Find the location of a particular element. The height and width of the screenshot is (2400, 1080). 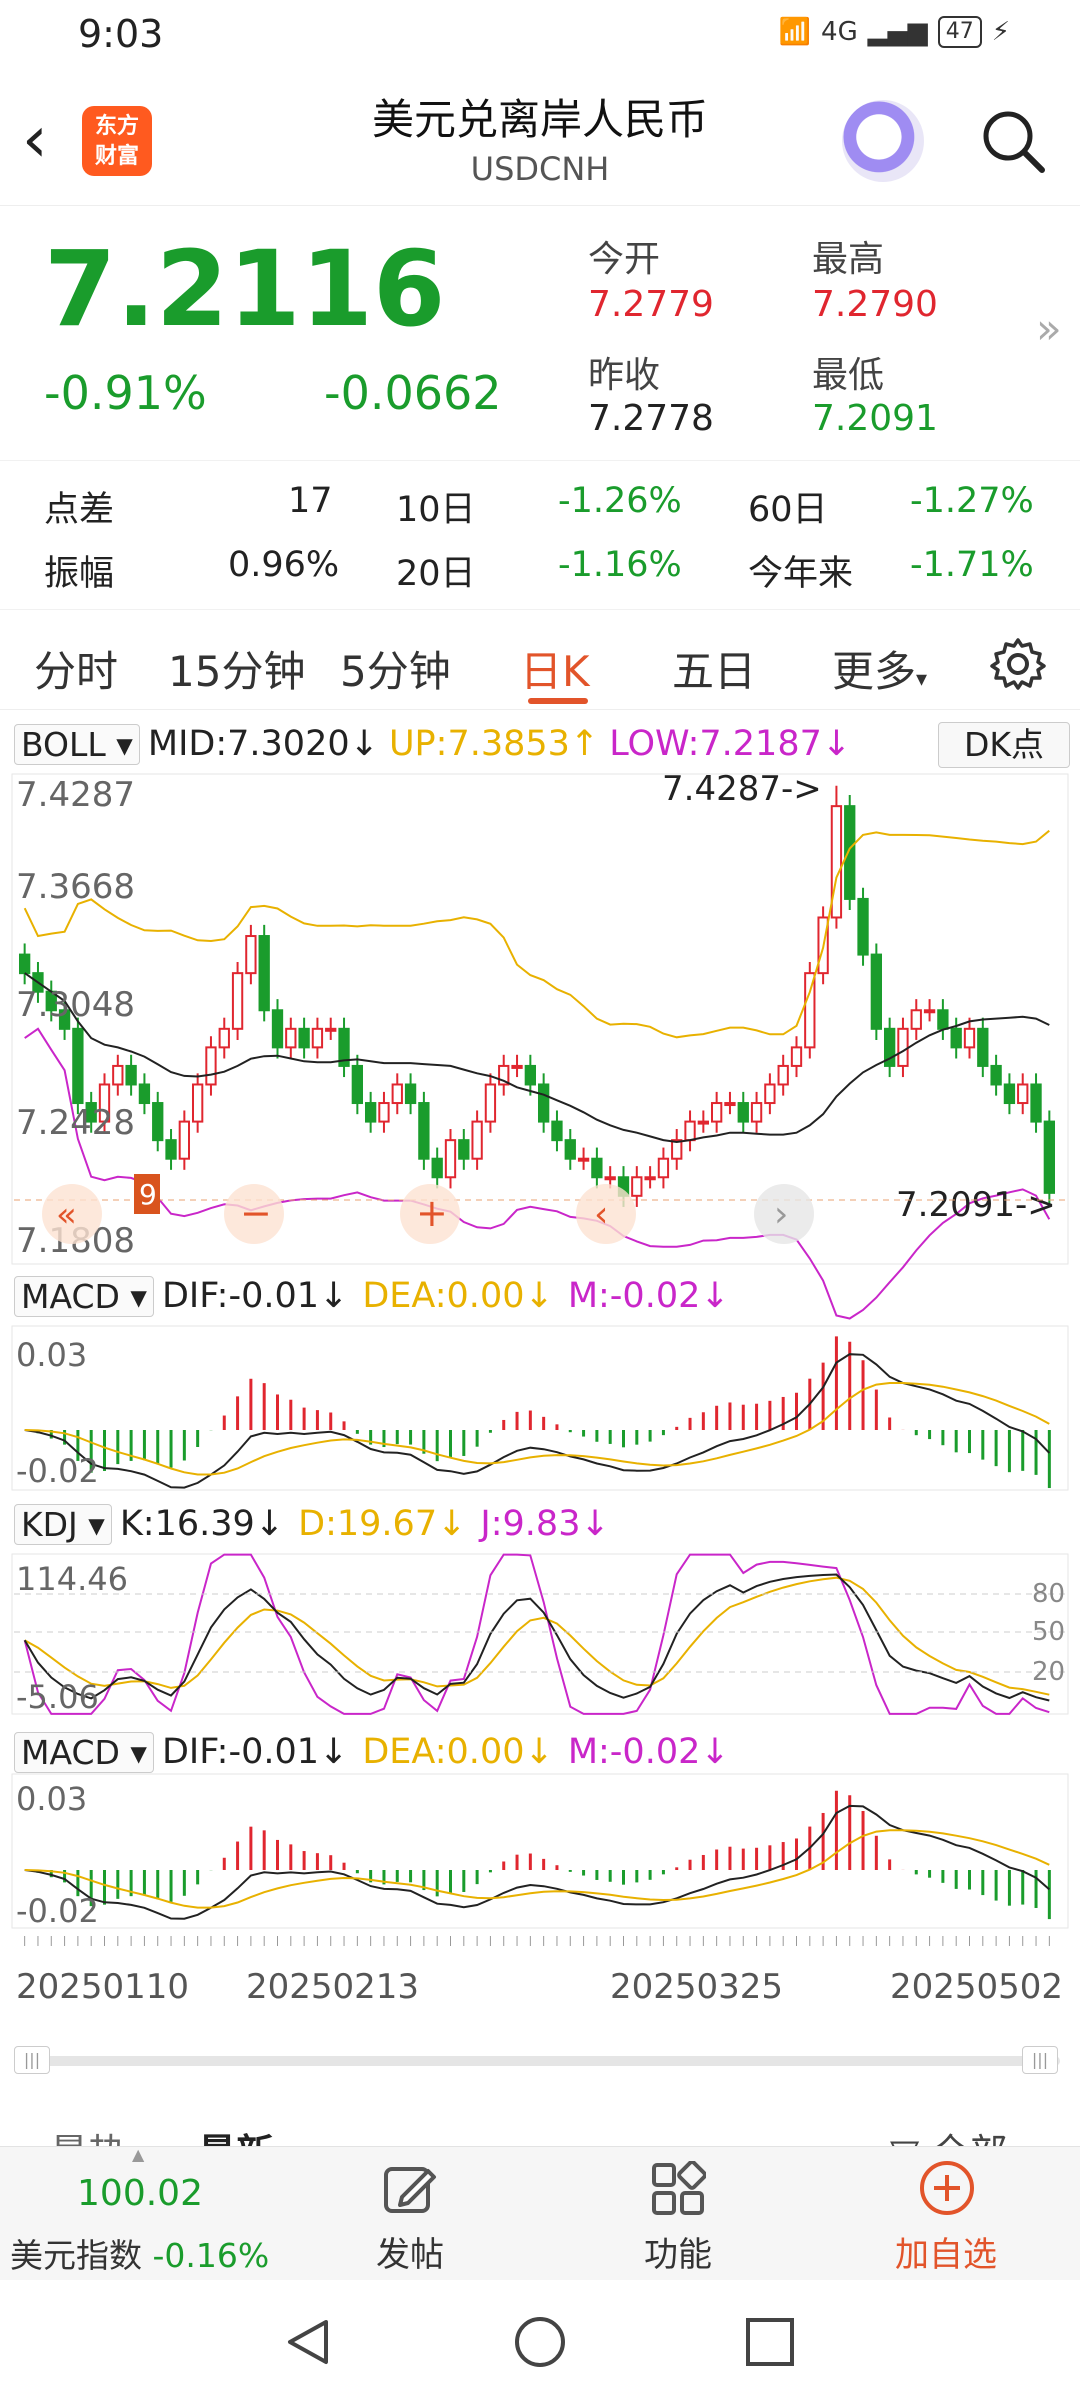

tab-5min: 5分钟 is located at coordinates (395, 668).